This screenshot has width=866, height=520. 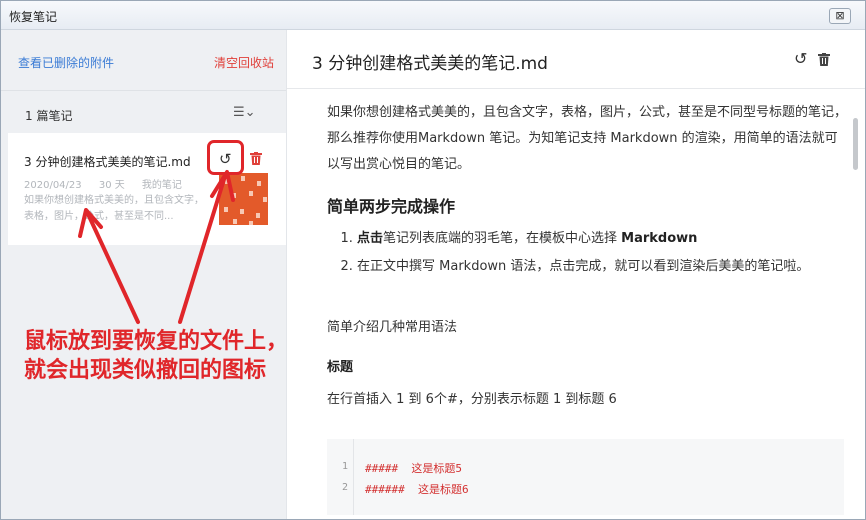 I want to click on note-folder: 我的笔记, so click(x=161, y=185).